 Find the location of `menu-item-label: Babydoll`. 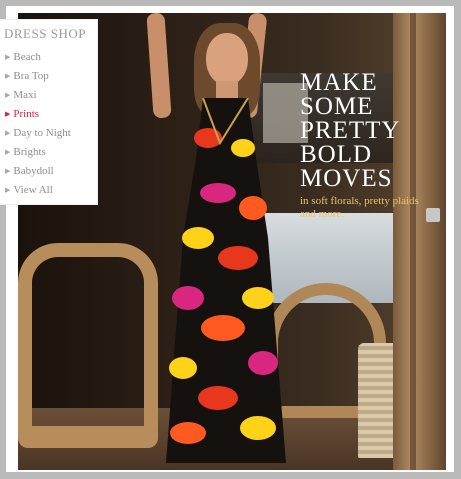

menu-item-label: Babydoll is located at coordinates (33, 171).